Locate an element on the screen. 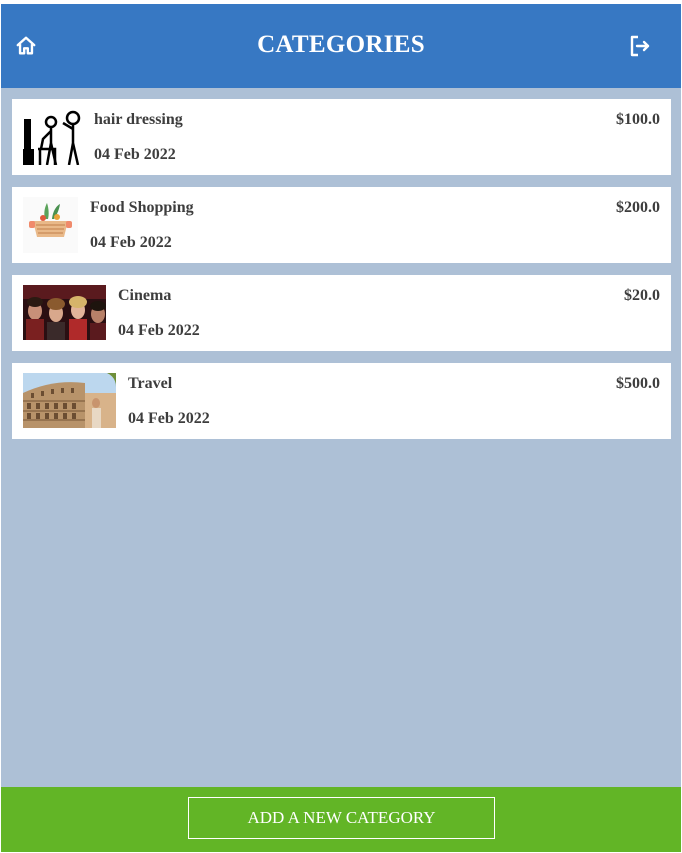  category-name: Cinema is located at coordinates (145, 295).